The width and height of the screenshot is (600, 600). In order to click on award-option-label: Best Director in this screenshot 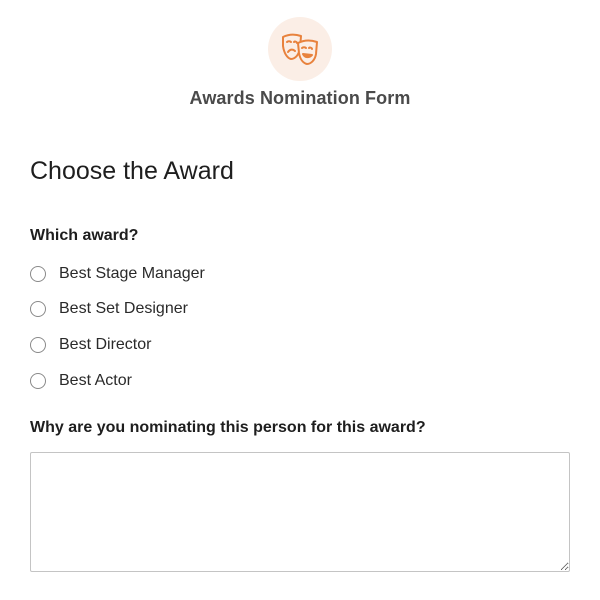, I will do `click(105, 345)`.